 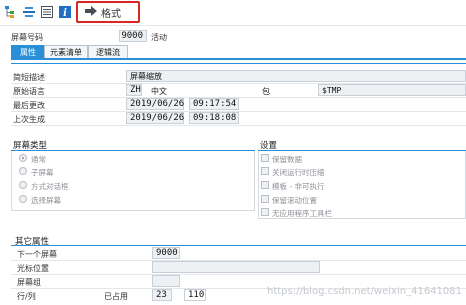 I want to click on tab-panel-top, so click(x=238, y=63).